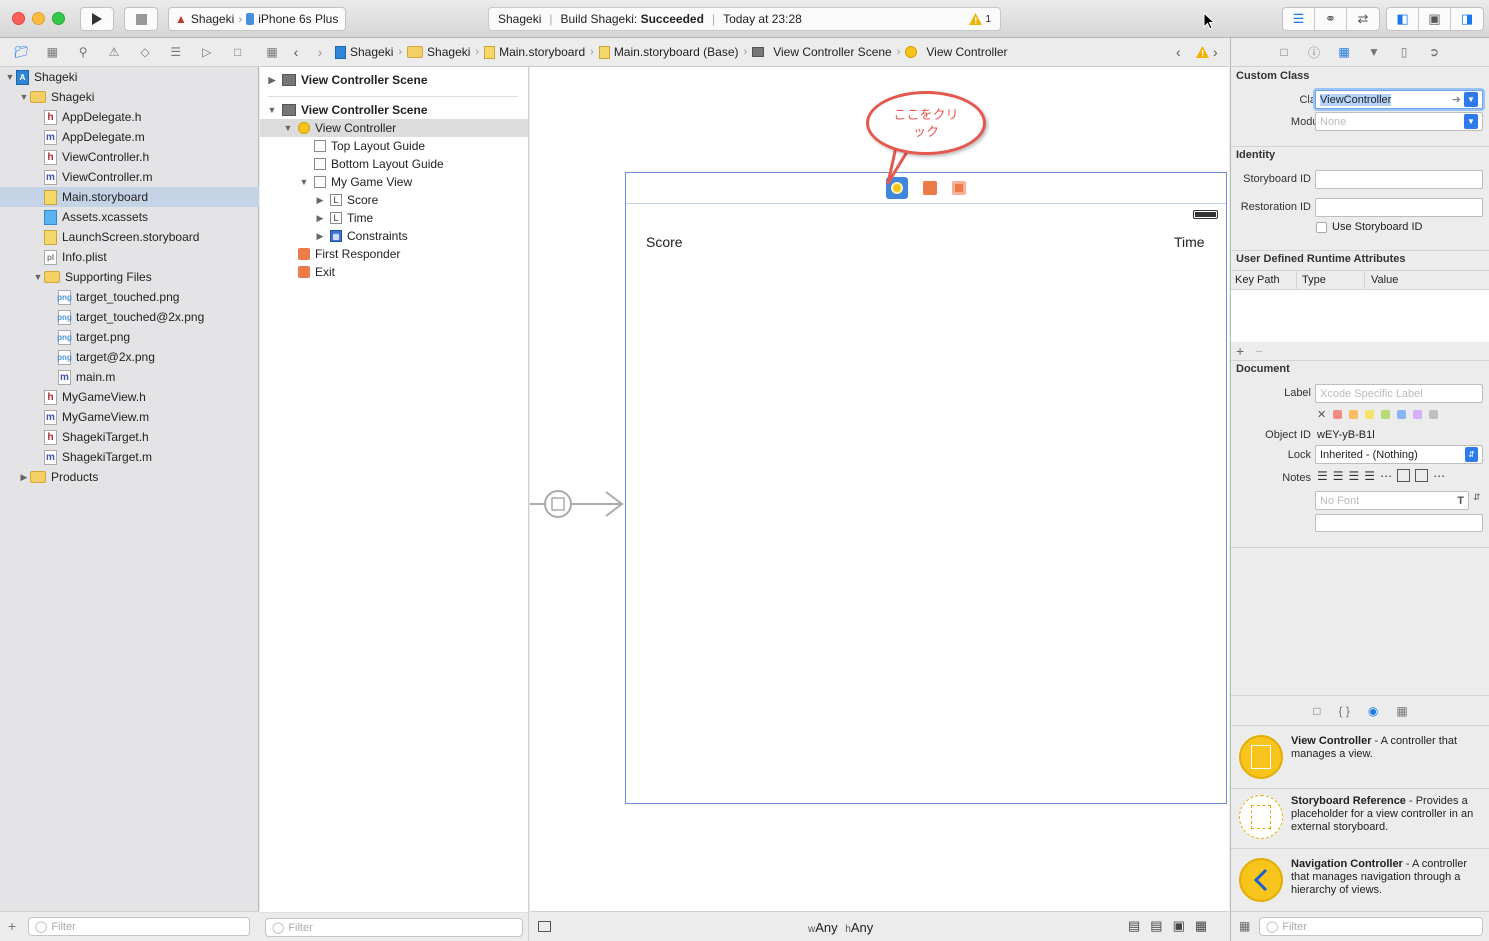 This screenshot has width=1489, height=941. I want to click on navigator-item: m ShagekiTarget.m, so click(129, 457).